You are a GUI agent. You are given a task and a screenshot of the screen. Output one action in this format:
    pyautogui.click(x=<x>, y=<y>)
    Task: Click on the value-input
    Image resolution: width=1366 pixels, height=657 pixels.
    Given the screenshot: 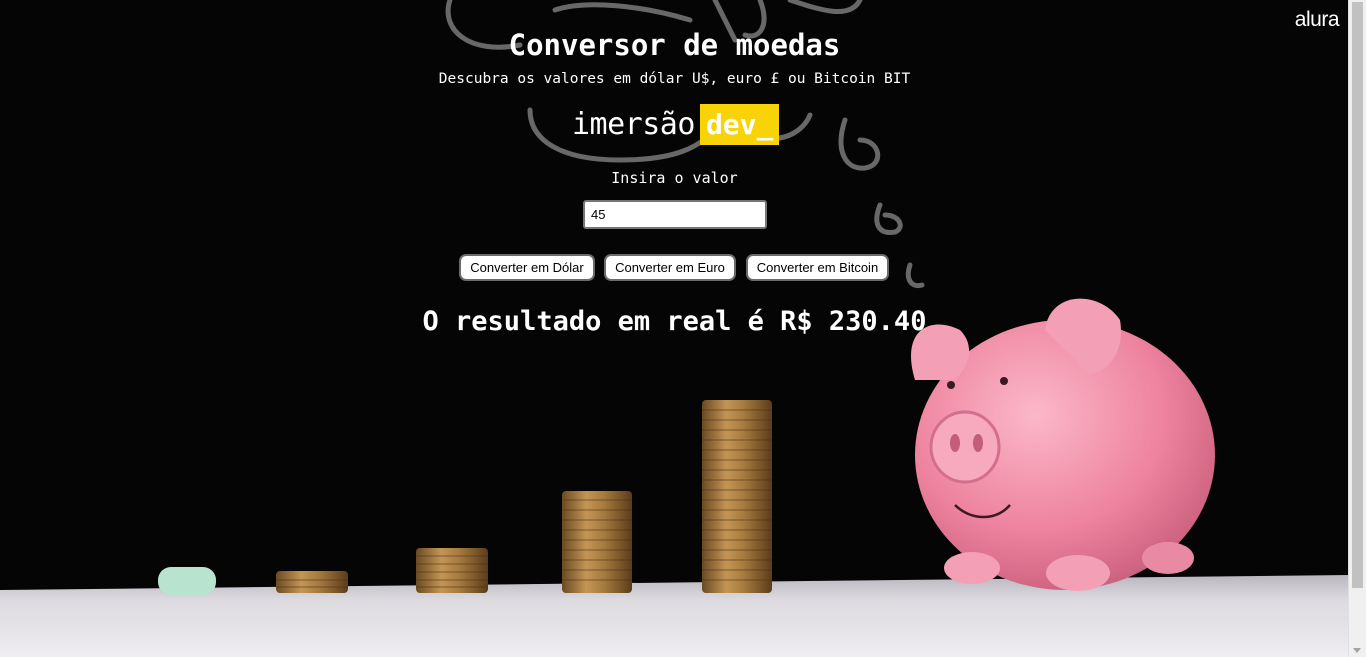 What is the action you would take?
    pyautogui.click(x=675, y=214)
    